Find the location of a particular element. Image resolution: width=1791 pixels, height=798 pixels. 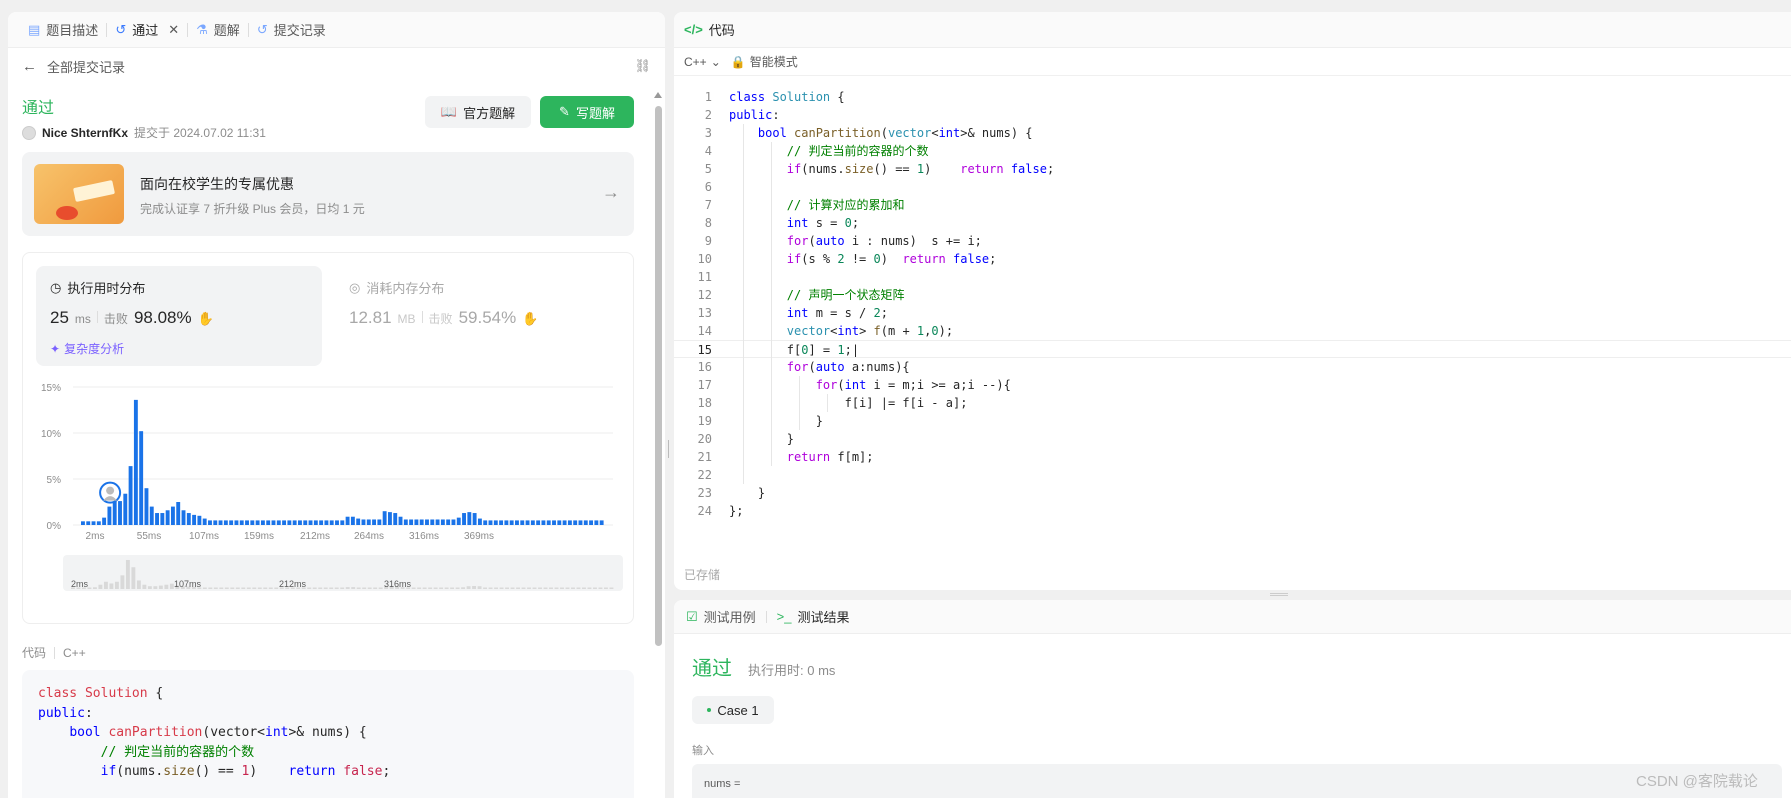

editor-line: 10 if(s % 2 != 0) return false; is located at coordinates (1232, 259).